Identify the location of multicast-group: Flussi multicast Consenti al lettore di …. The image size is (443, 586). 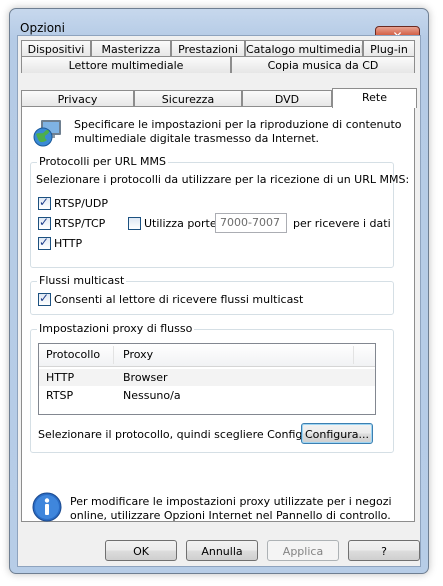
(212, 294).